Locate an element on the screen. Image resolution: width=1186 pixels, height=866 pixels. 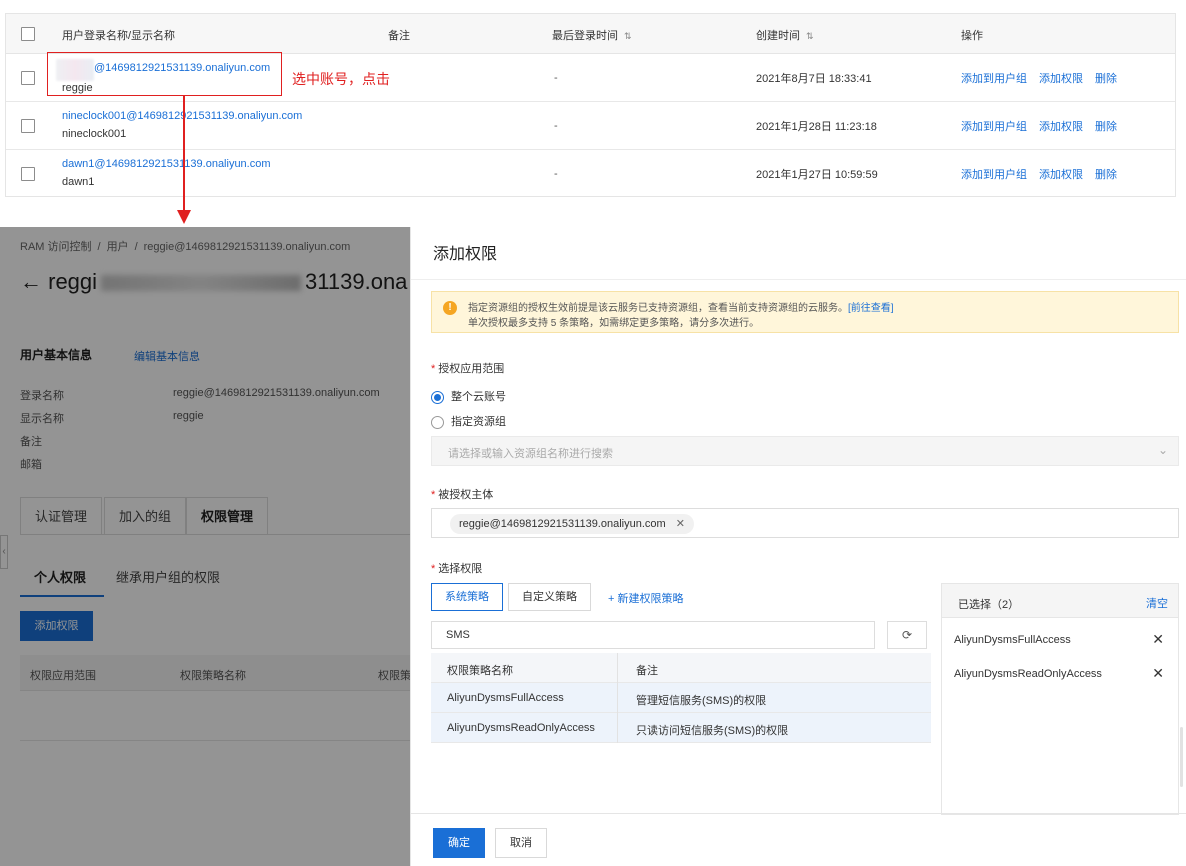
confirm-button: 确定 is located at coordinates (459, 843).